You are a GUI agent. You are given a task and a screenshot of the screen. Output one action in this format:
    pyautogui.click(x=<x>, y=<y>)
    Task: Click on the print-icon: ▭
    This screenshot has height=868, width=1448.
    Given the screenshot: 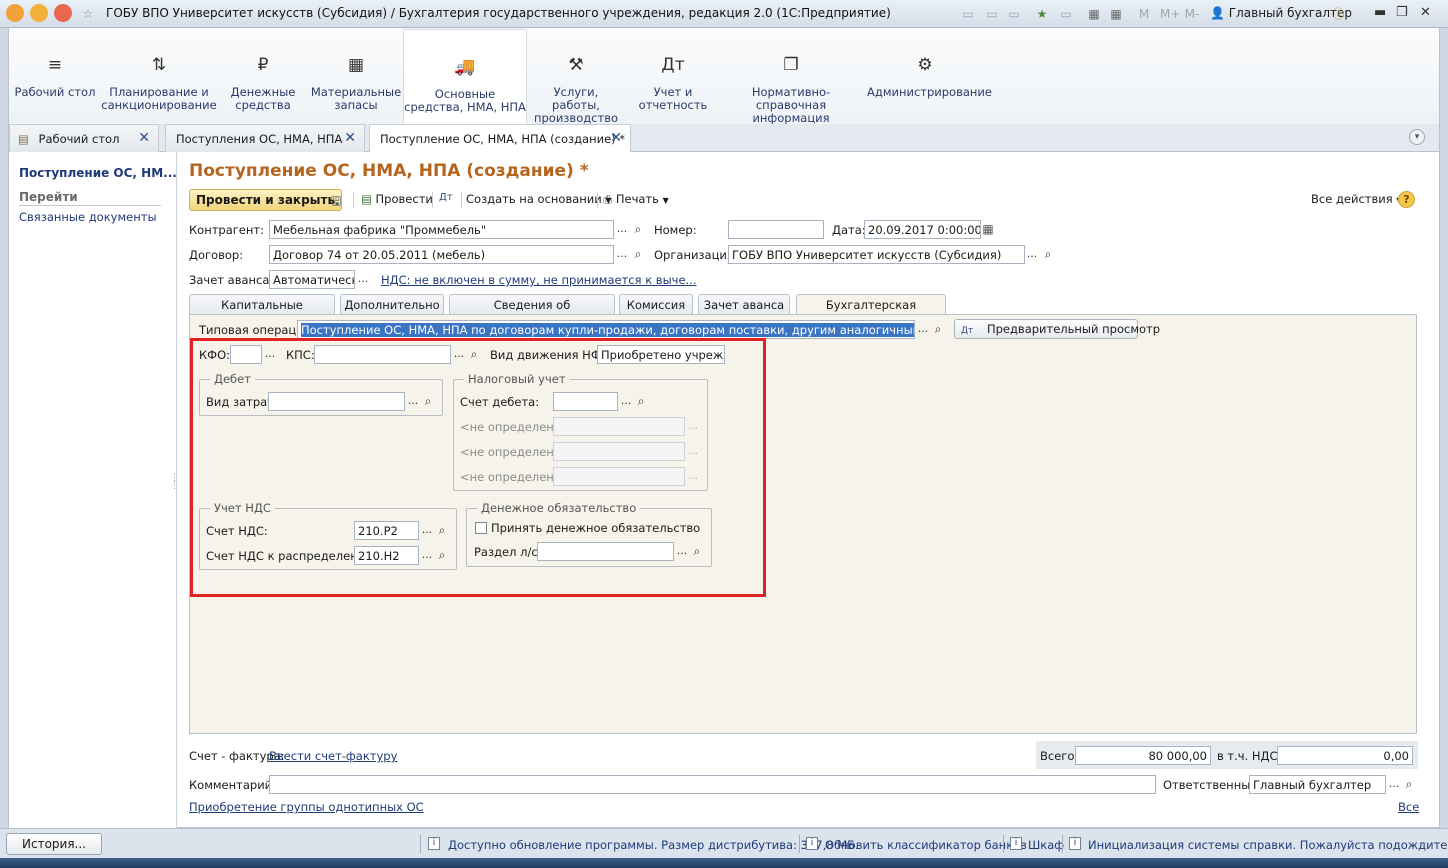 What is the action you would take?
    pyautogui.click(x=992, y=14)
    